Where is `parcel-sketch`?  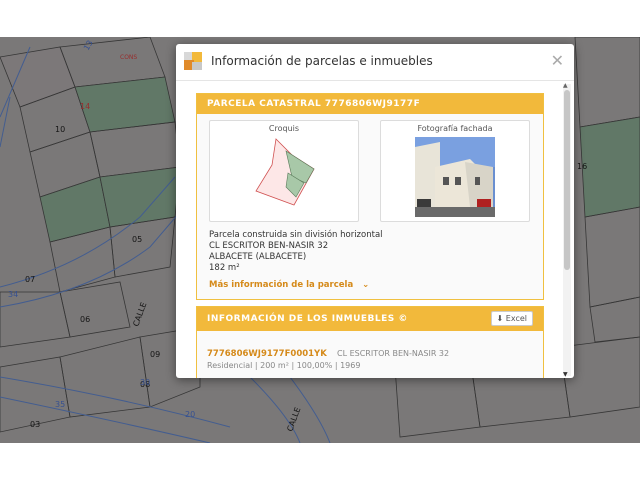 parcel-sketch is located at coordinates (285, 172).